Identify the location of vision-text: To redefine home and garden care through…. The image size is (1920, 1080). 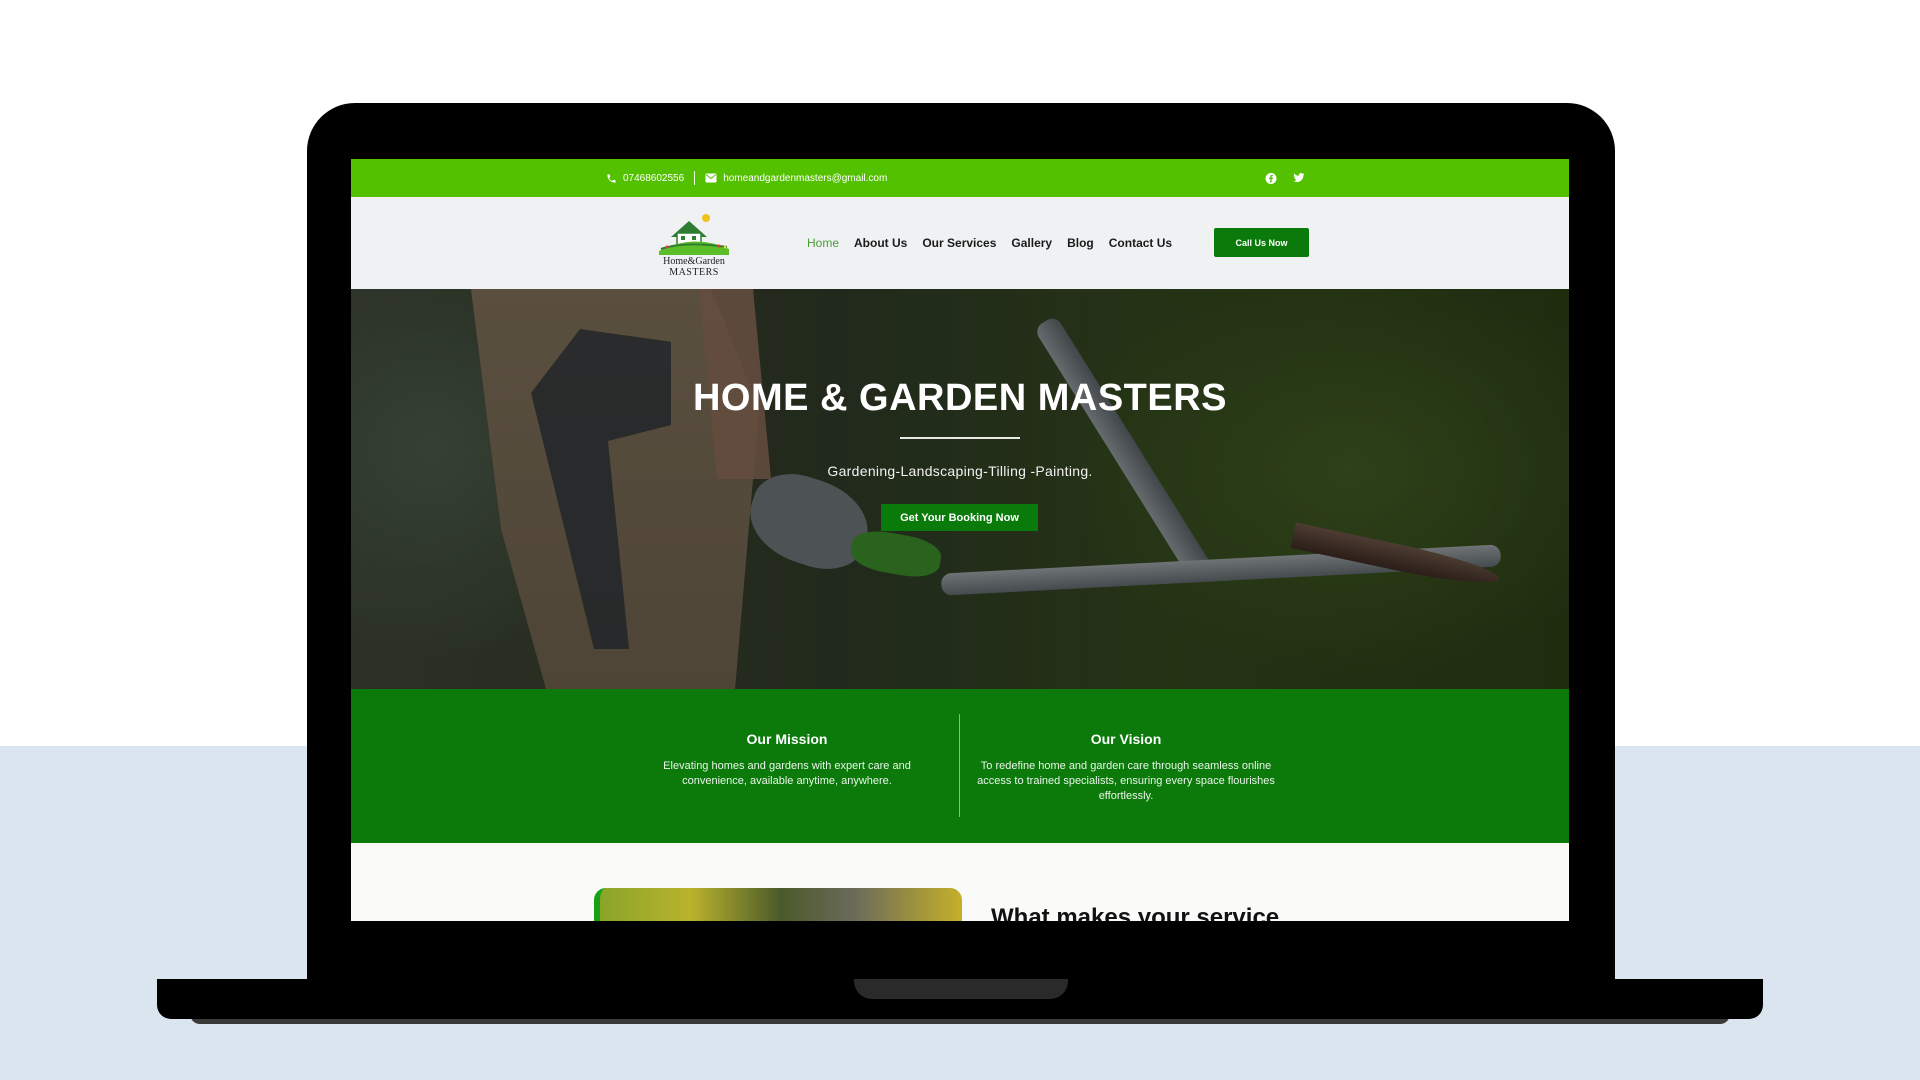
(1126, 781).